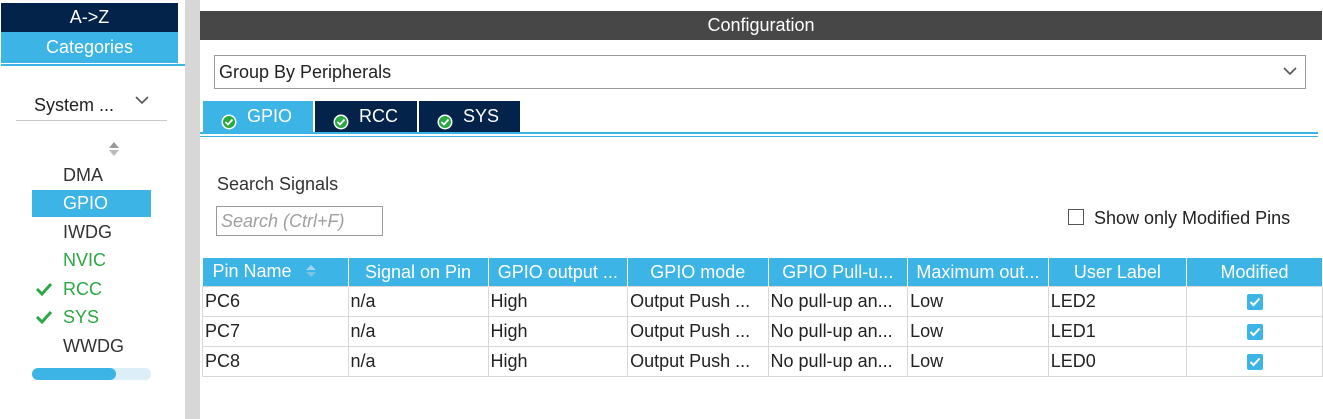 This screenshot has width=1323, height=419. Describe the element at coordinates (85, 260) in the screenshot. I see `category-item-label: NVIC` at that location.